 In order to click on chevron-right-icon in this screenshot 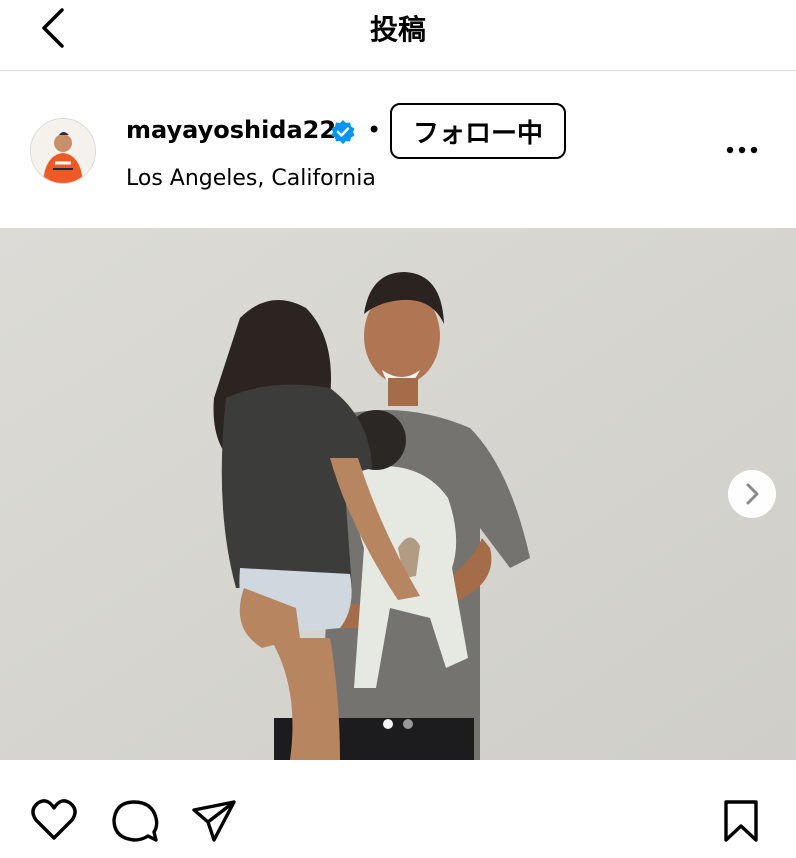, I will do `click(752, 494)`.